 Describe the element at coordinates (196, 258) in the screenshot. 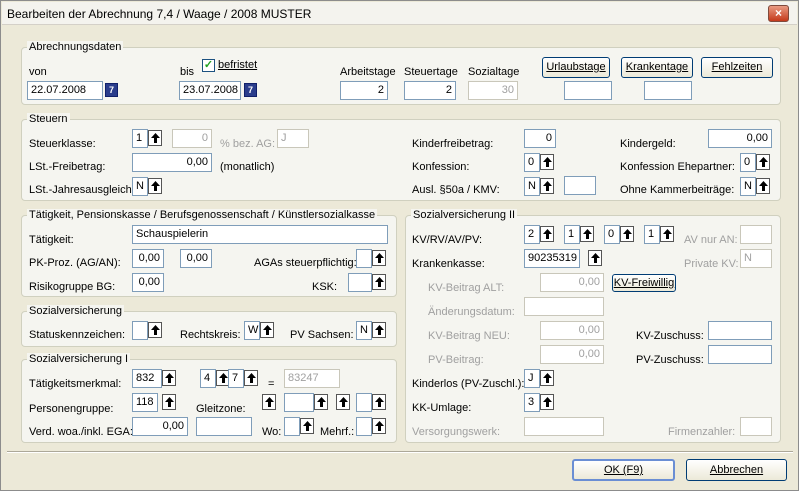

I see `pk-an-input: 0,00` at that location.